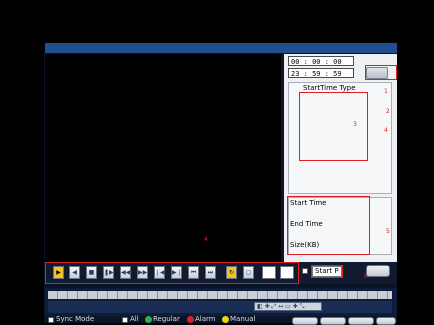 Image resolution: width=434 pixels, height=325 pixels. Describe the element at coordinates (287, 272) in the screenshot. I see `audio-box` at that location.